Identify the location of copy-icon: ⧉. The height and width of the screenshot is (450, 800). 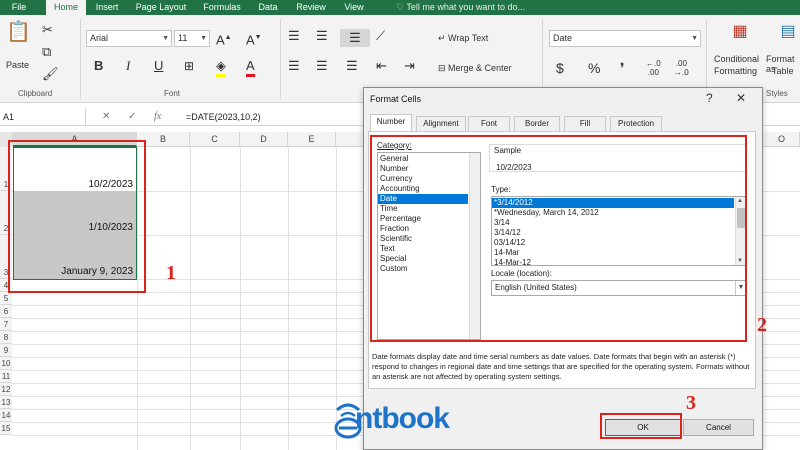
(46, 52).